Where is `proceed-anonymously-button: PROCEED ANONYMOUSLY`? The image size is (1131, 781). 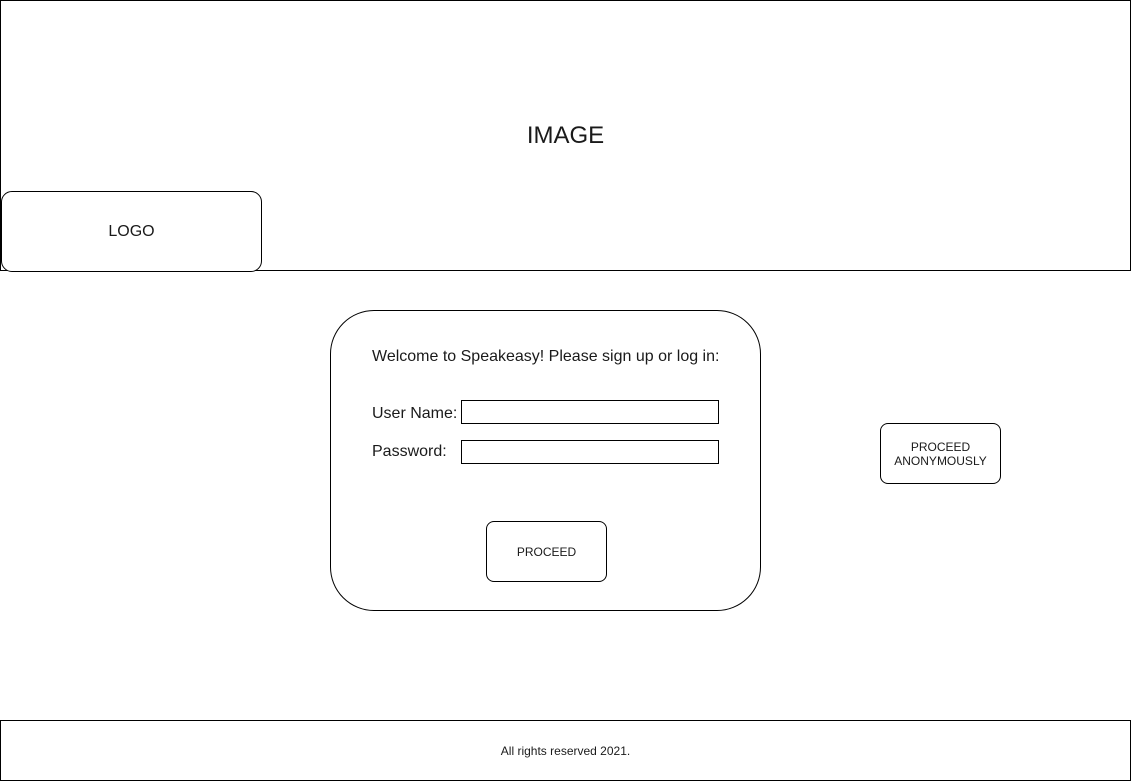 proceed-anonymously-button: PROCEED ANONYMOUSLY is located at coordinates (940, 453).